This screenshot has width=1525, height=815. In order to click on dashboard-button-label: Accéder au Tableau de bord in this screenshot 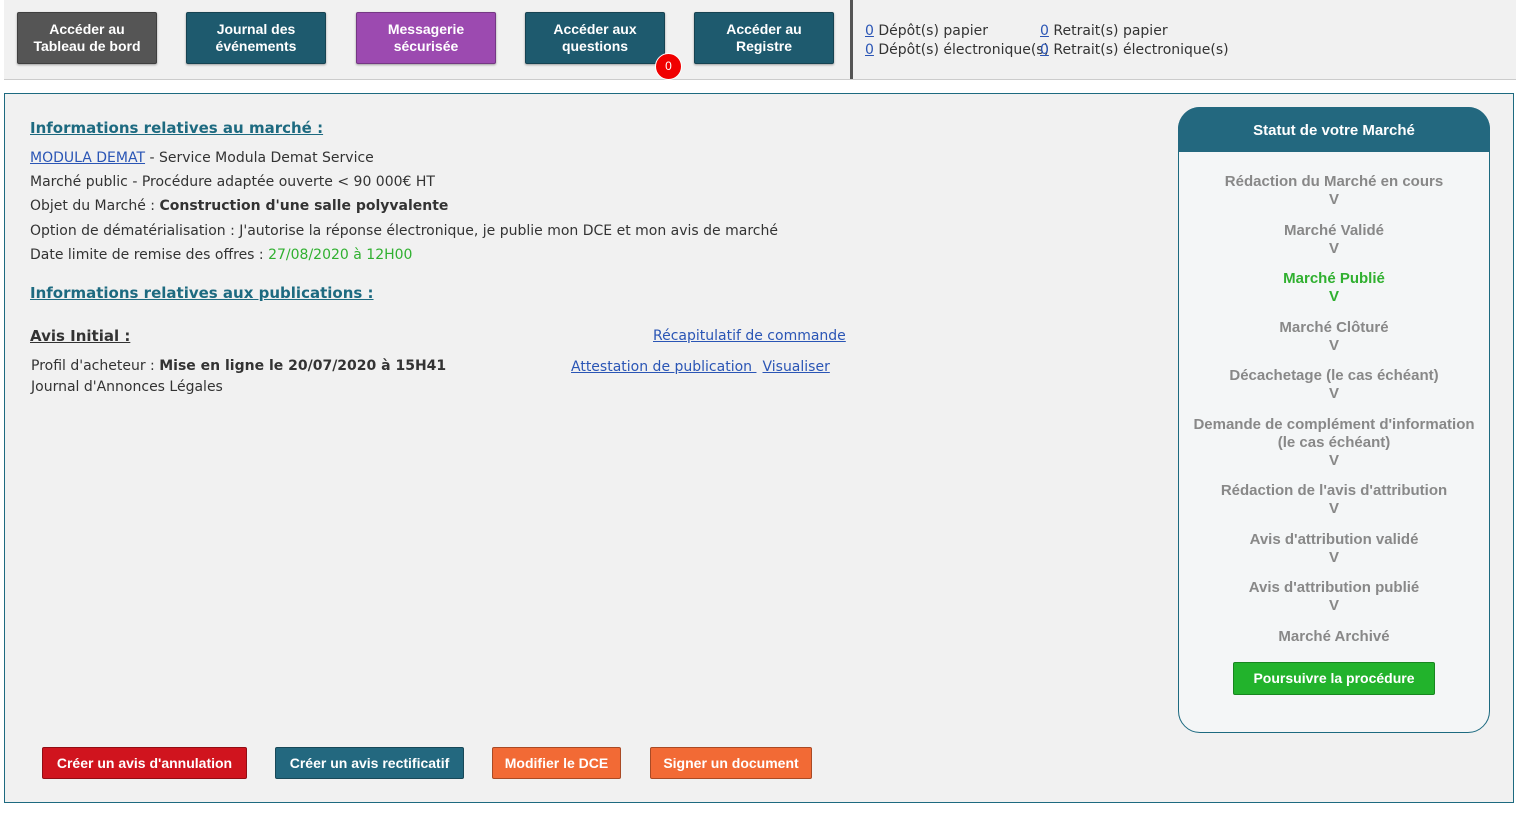, I will do `click(87, 37)`.